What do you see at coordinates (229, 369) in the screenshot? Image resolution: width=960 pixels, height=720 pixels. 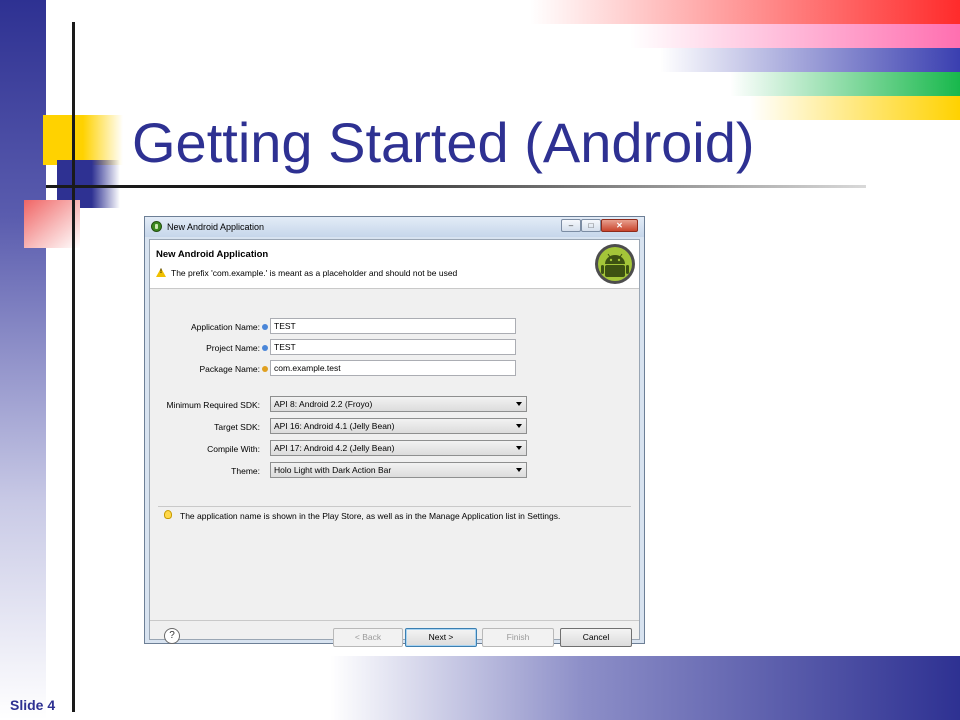 I see `package-name-label: Package Name:` at bounding box center [229, 369].